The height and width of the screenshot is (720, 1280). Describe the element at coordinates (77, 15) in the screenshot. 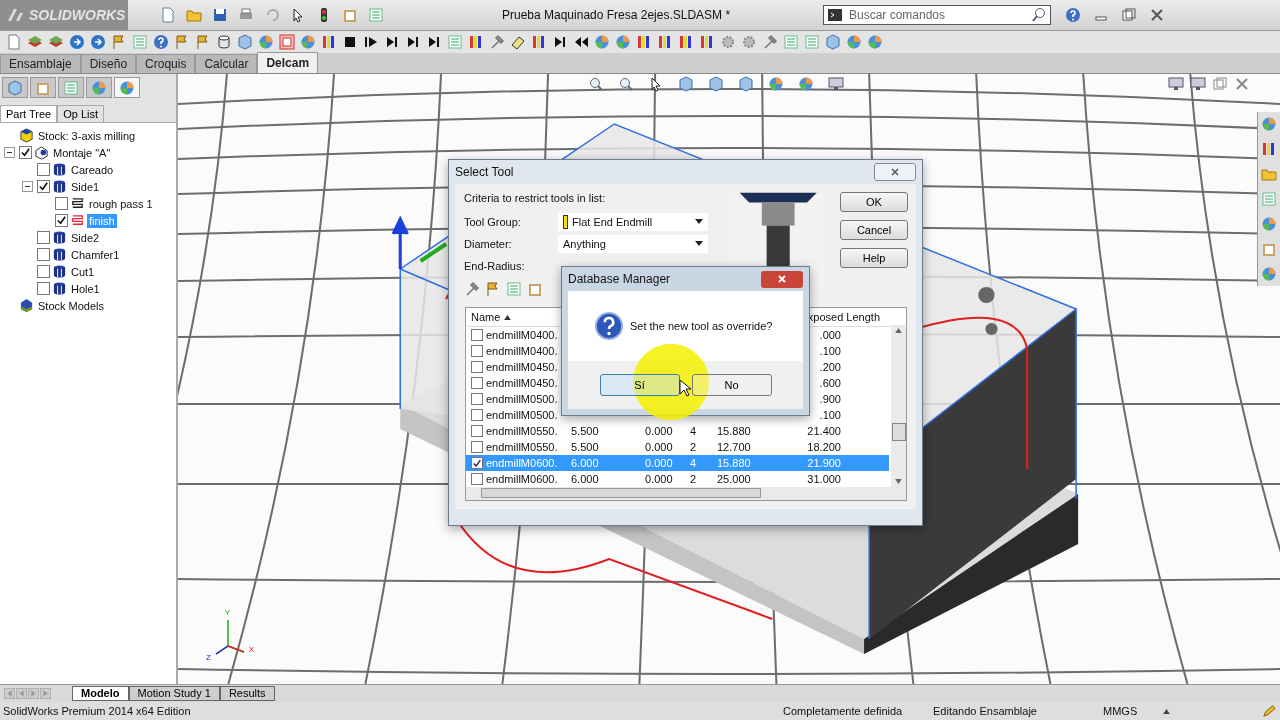

I see `app-logo-text: SOLIDWORKS` at that location.